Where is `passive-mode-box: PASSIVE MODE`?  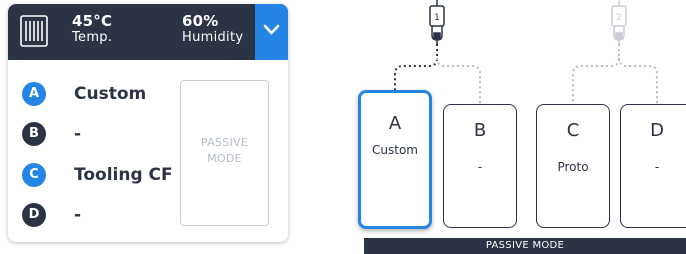 passive-mode-box: PASSIVE MODE is located at coordinates (224, 153).